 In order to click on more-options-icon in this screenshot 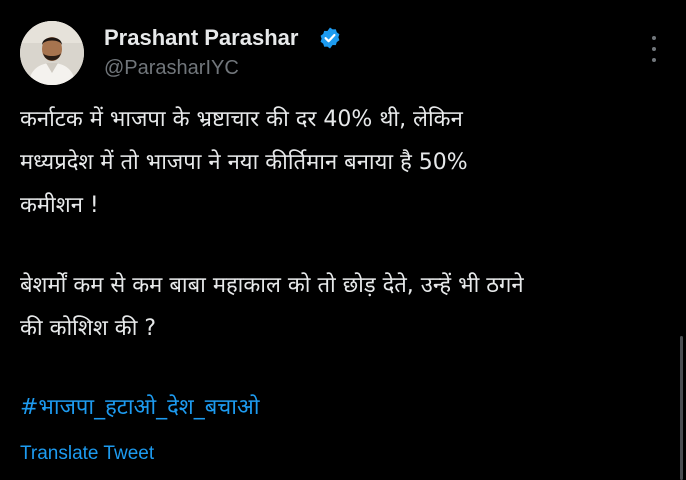, I will do `click(654, 49)`.